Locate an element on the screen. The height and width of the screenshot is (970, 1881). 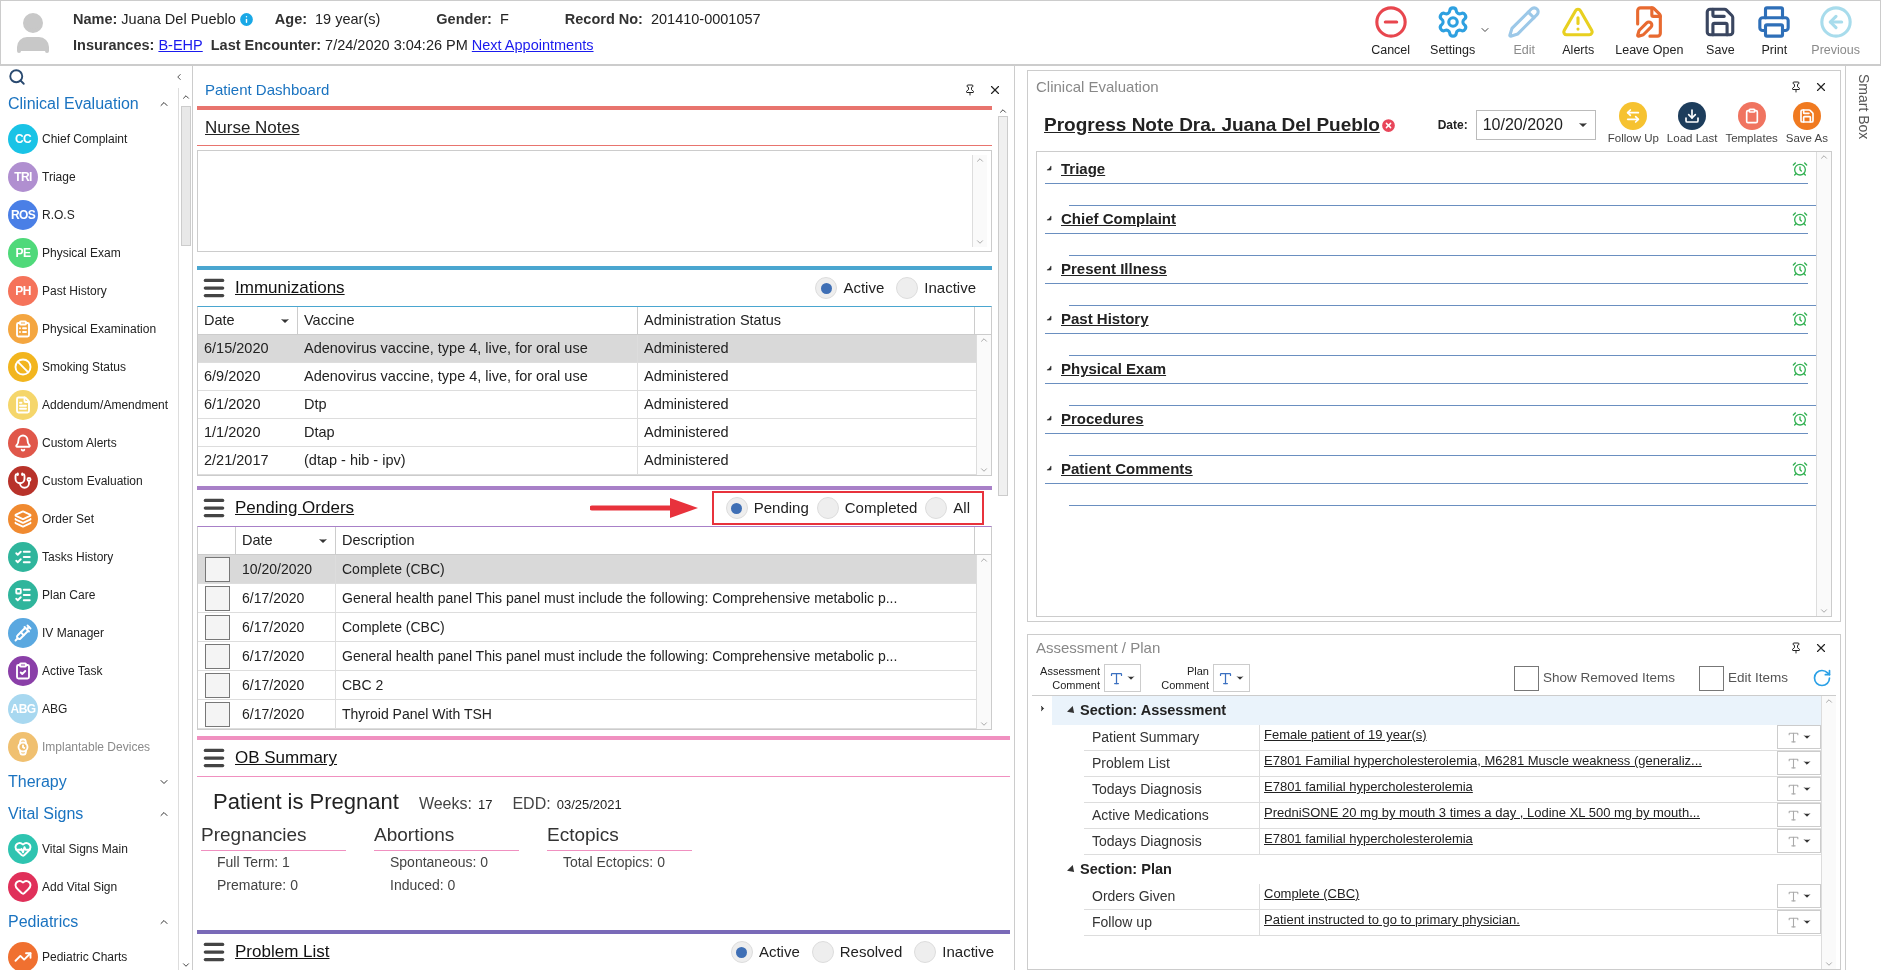
sidebar-item: TRI Triage is located at coordinates (93, 177).